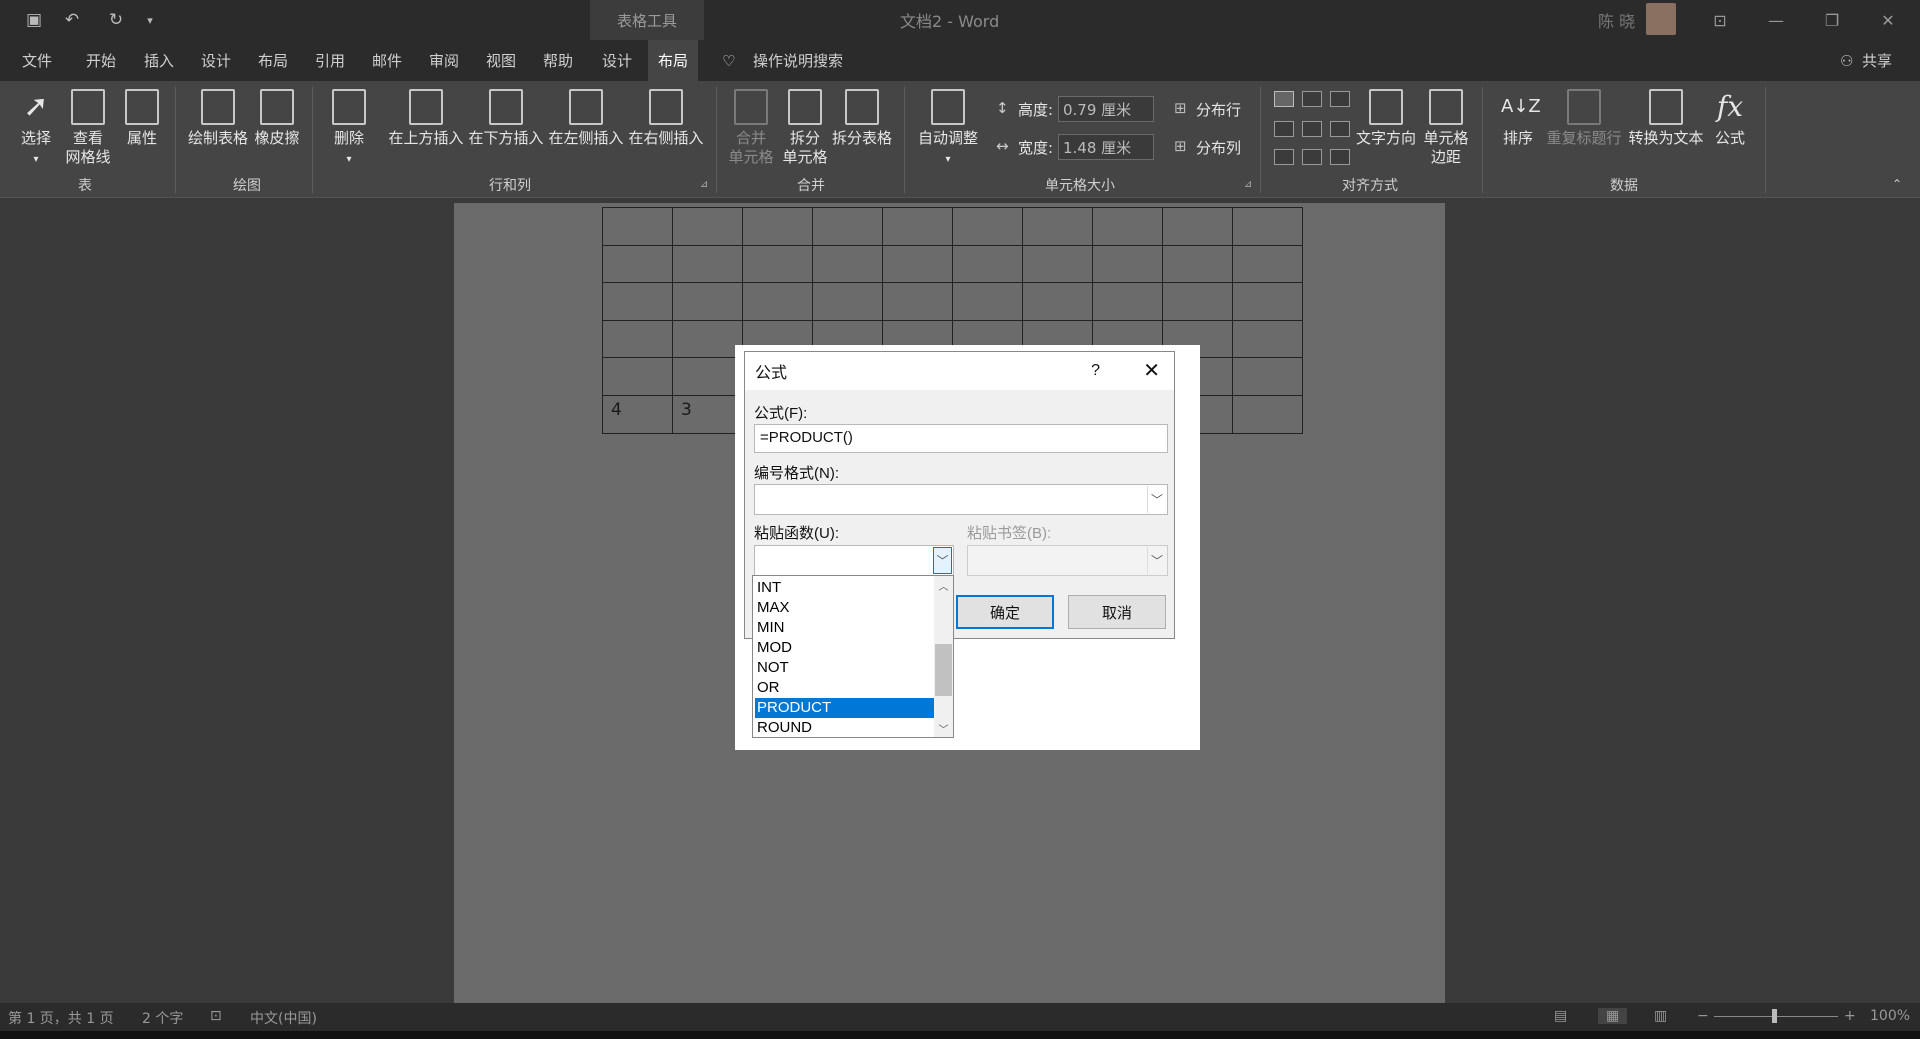 Image resolution: width=1920 pixels, height=1039 pixels. What do you see at coordinates (1386, 118) in the screenshot?
I see `text-direction-button: 文字方向` at bounding box center [1386, 118].